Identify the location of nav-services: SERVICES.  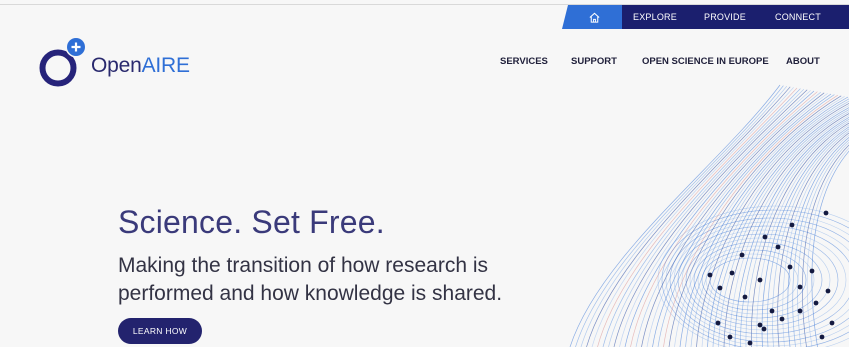
(524, 61).